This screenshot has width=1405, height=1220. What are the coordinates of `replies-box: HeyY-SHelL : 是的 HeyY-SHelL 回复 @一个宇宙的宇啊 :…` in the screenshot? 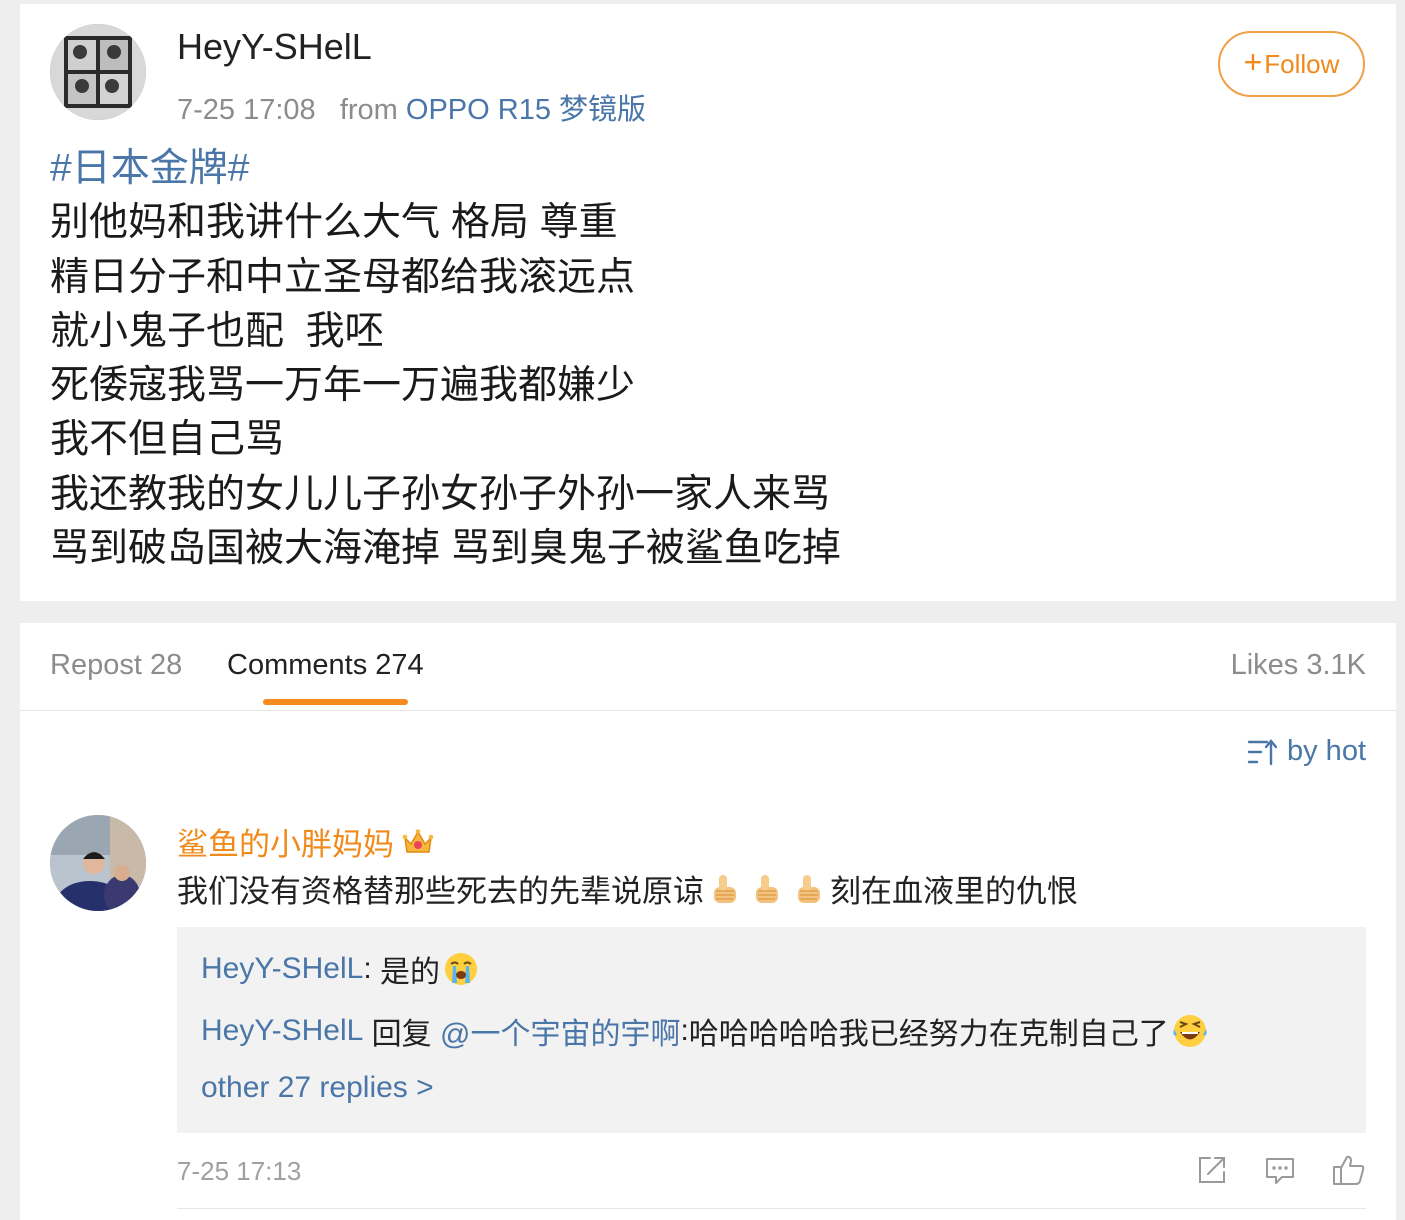 It's located at (771, 1030).